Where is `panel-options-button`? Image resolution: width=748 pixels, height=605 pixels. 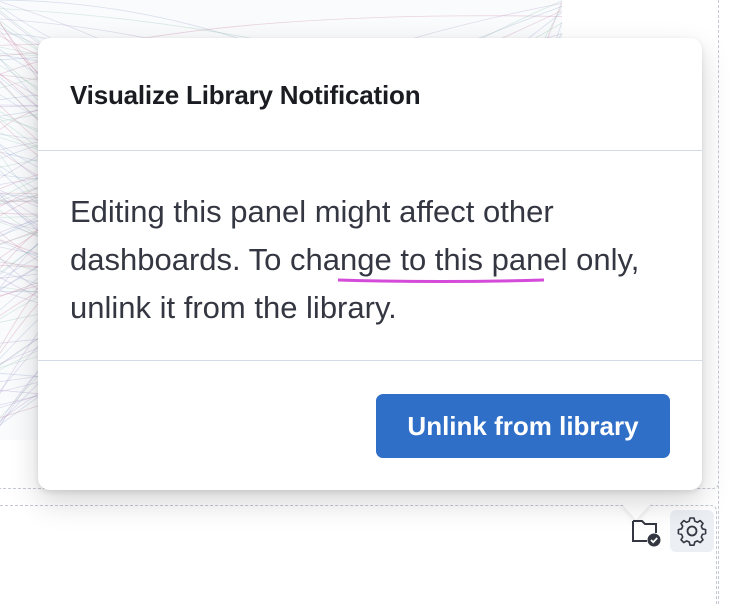
panel-options-button is located at coordinates (692, 531).